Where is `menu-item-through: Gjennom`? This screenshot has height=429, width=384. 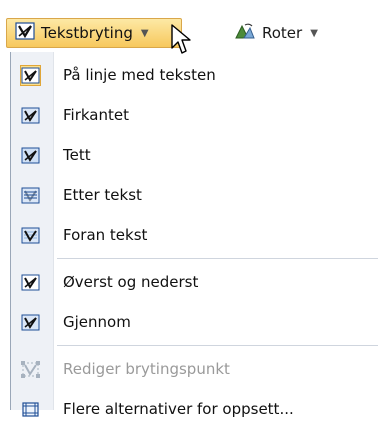
menu-item-through: Gjennom is located at coordinates (197, 322).